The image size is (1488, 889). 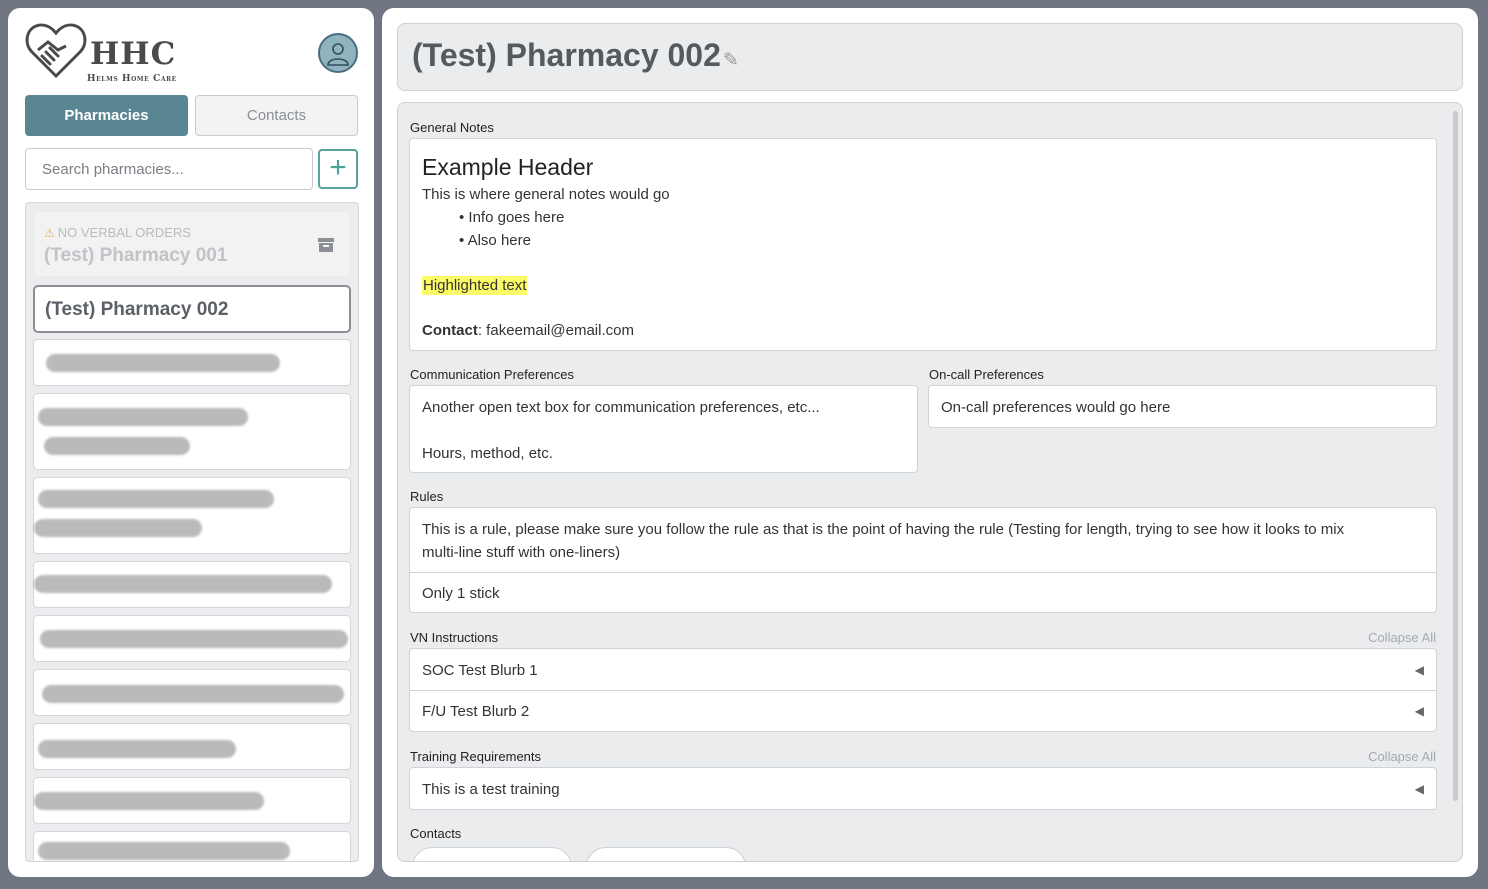 I want to click on vn-instructions-list: SOC Test Blurb 1 ◀ F/U Test Blurb 2 ◀, so click(x=923, y=690).